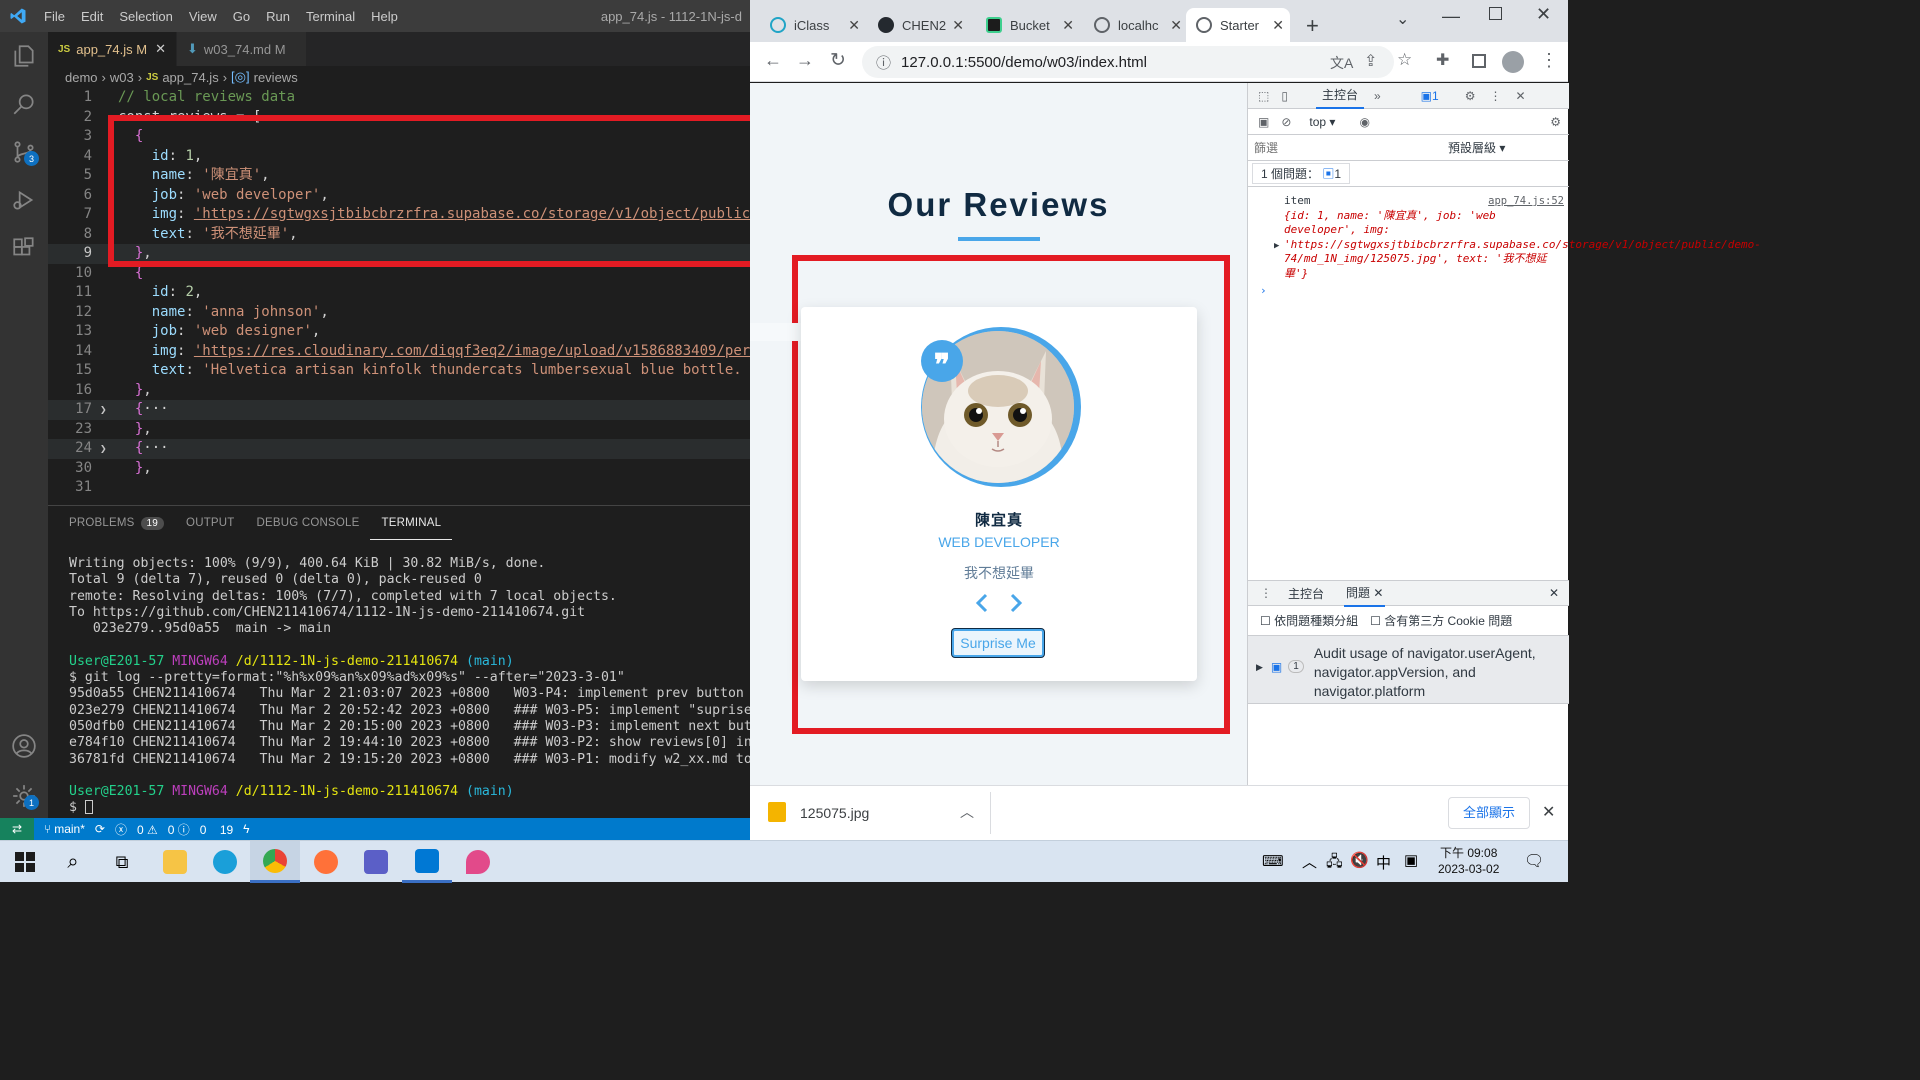 The height and width of the screenshot is (1080, 1920). Describe the element at coordinates (838, 60) in the screenshot. I see `reload-icon: ↻` at that location.